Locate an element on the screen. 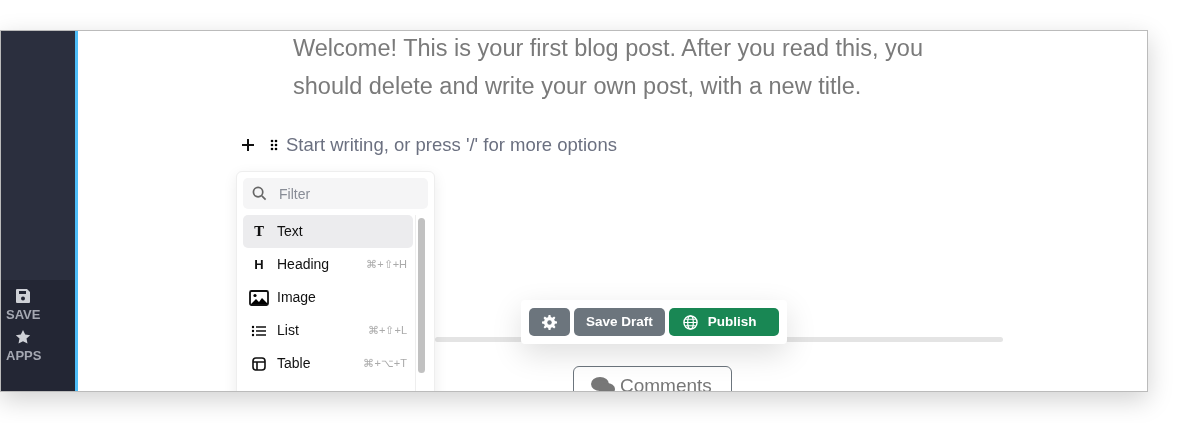 The width and height of the screenshot is (1179, 423). sidebar-item: SAVE is located at coordinates (38, 305).